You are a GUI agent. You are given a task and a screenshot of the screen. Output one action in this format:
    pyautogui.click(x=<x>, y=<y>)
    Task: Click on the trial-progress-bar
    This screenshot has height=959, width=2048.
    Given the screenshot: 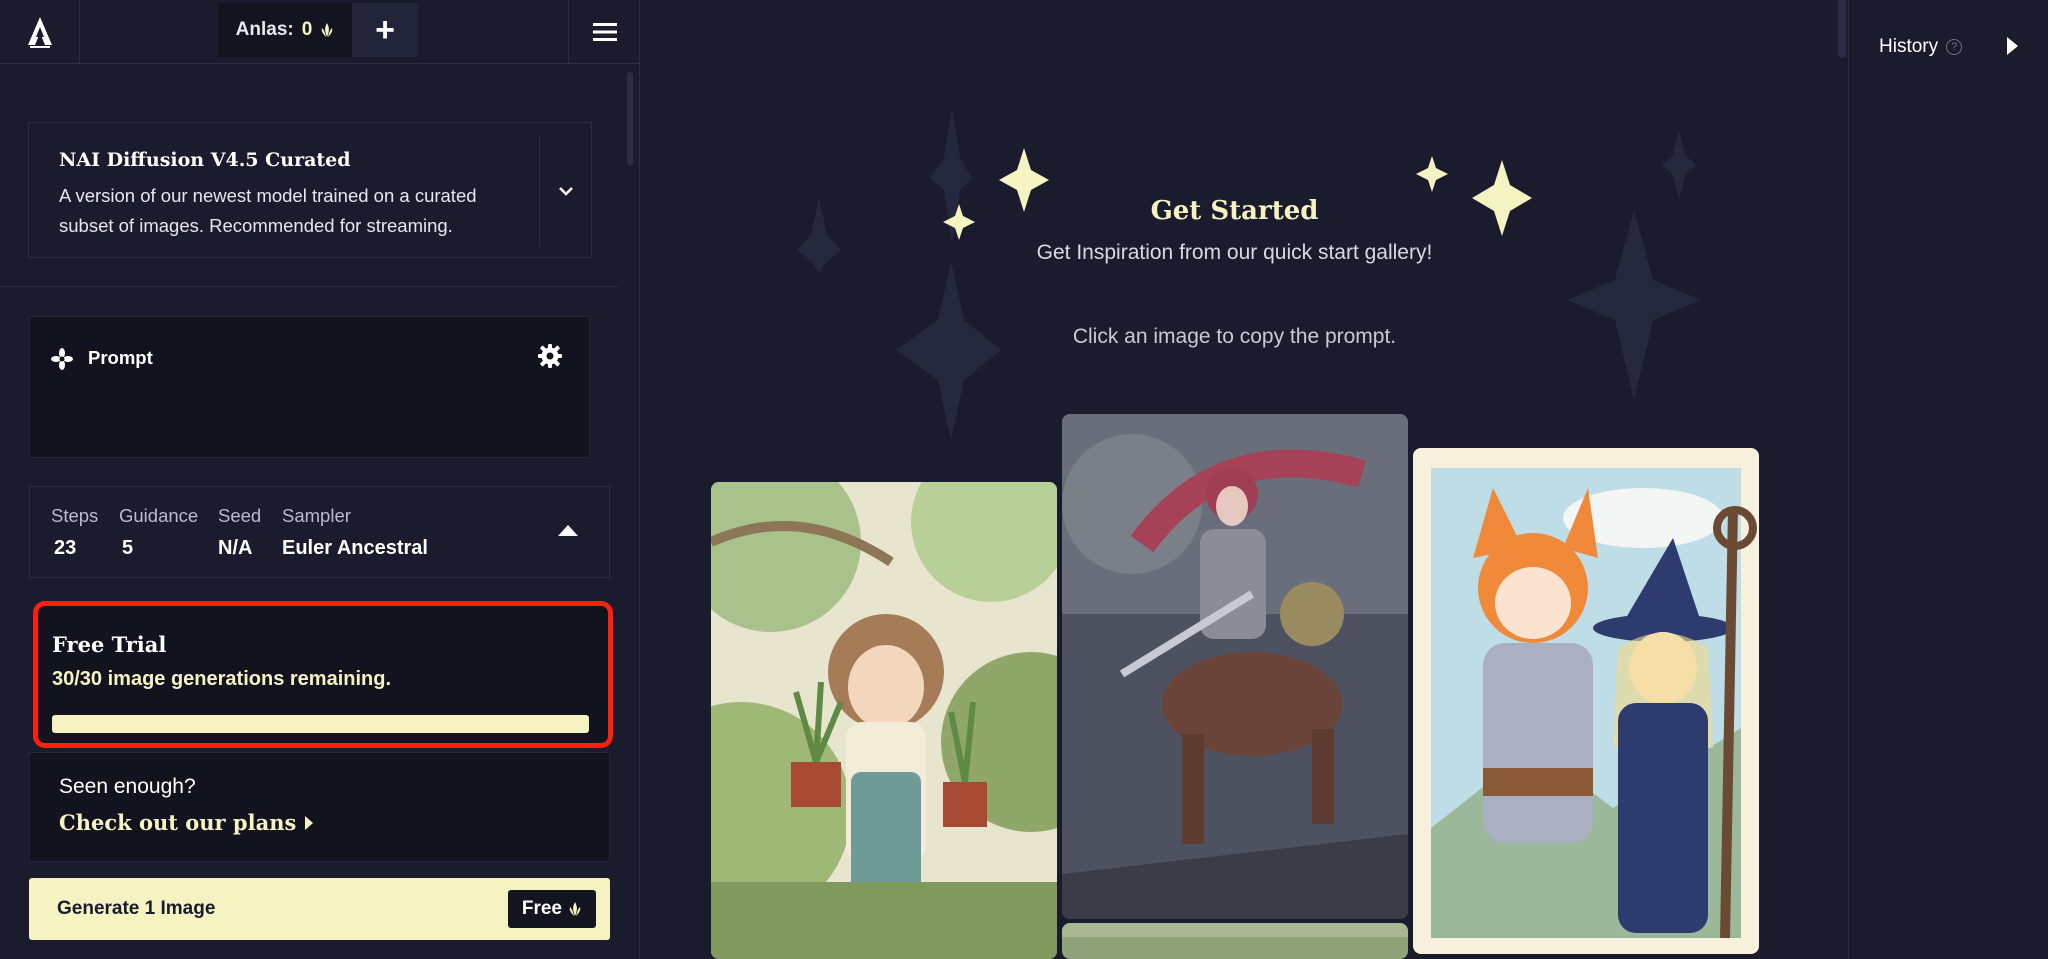 What is the action you would take?
    pyautogui.click(x=320, y=724)
    